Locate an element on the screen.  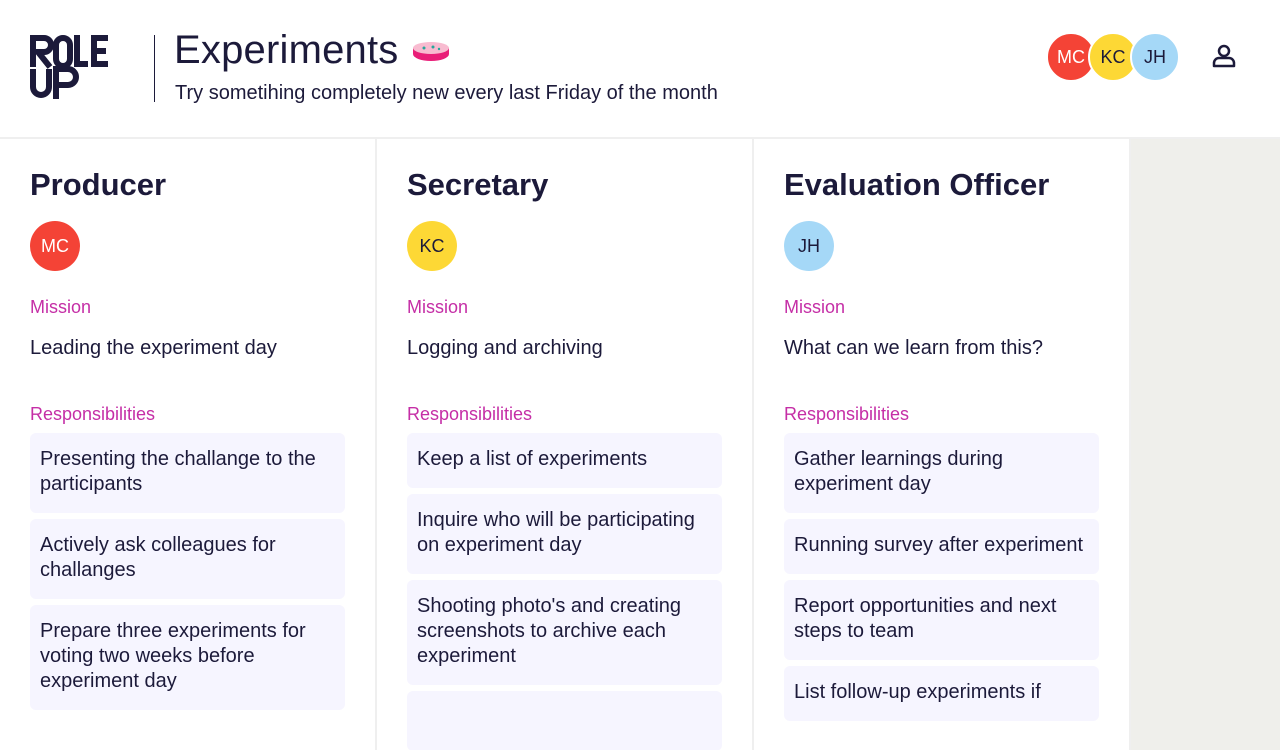
role-title: Secretary is located at coordinates (478, 184).